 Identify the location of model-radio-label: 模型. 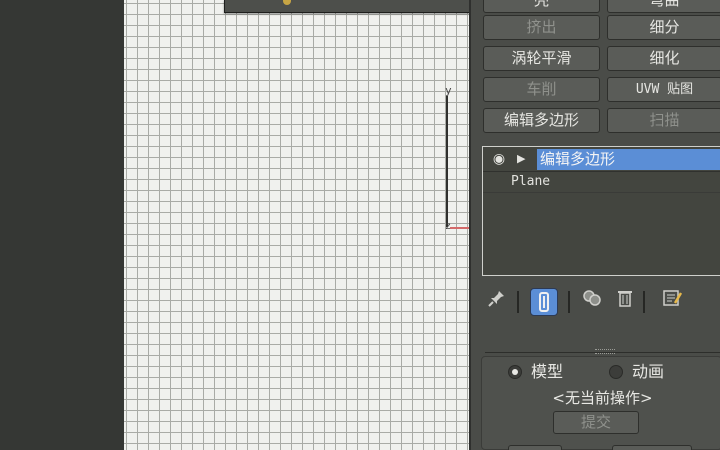
(547, 372).